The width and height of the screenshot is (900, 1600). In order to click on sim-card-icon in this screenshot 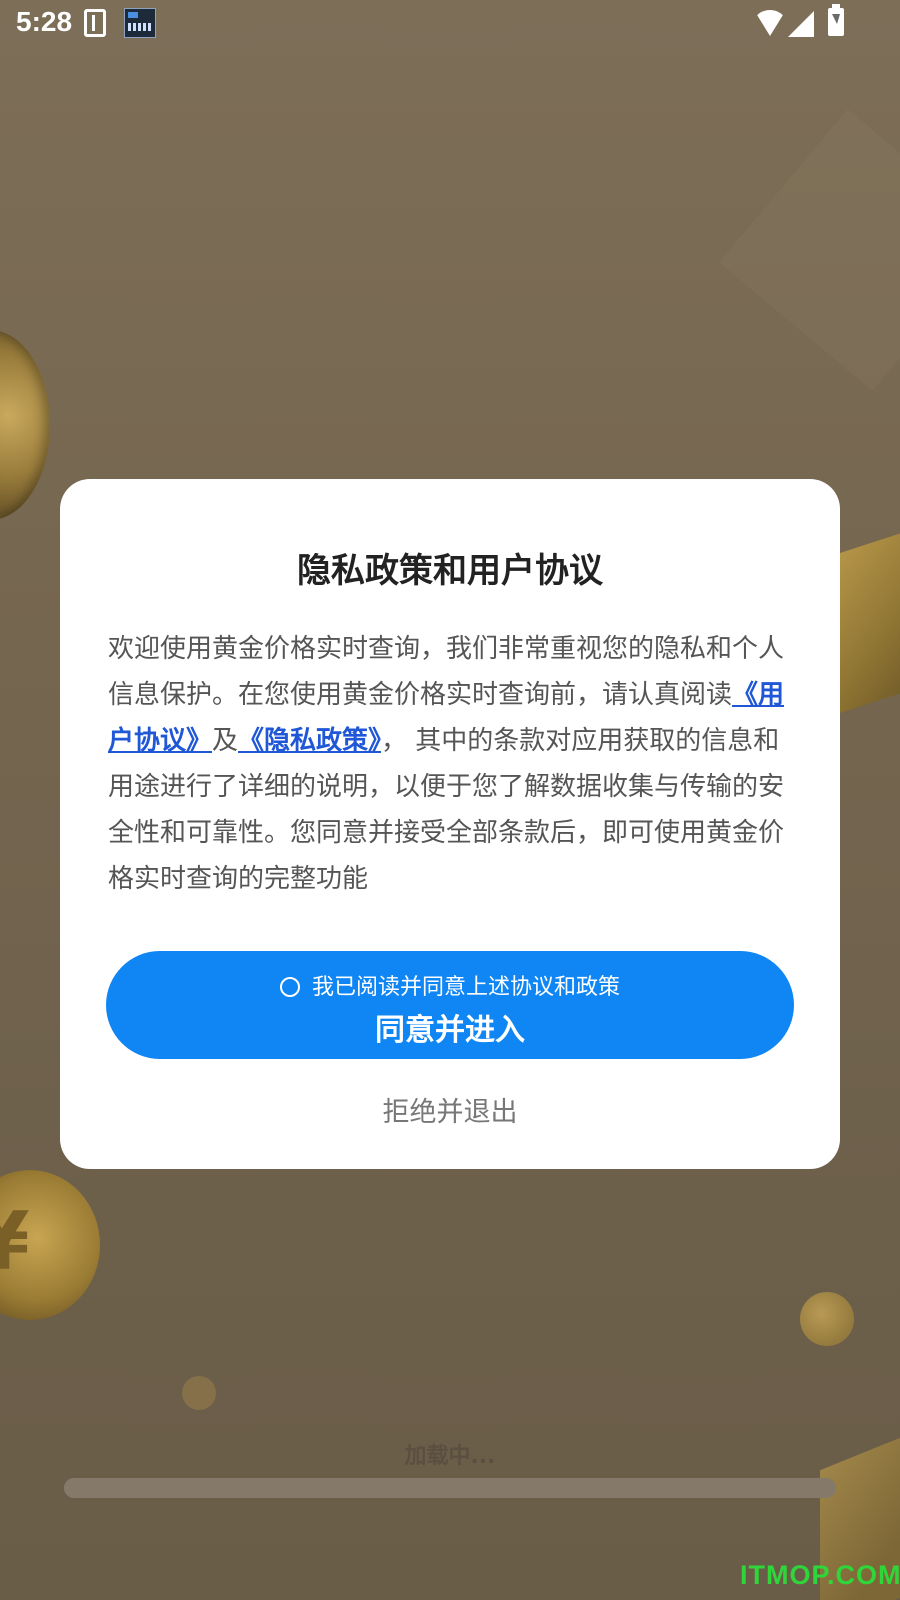, I will do `click(95, 23)`.